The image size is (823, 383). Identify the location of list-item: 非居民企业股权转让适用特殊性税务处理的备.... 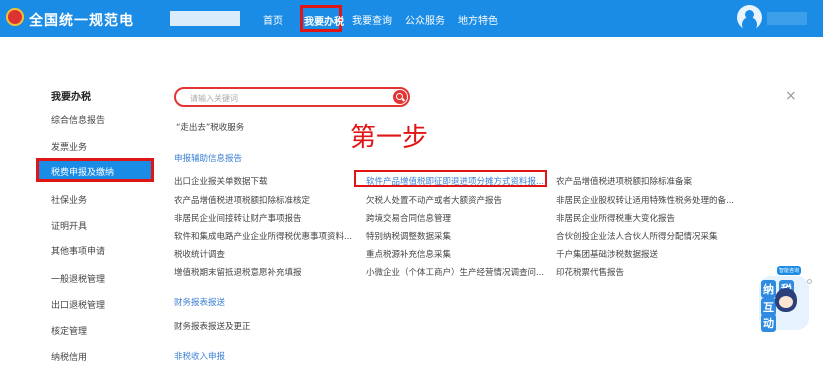
(645, 200).